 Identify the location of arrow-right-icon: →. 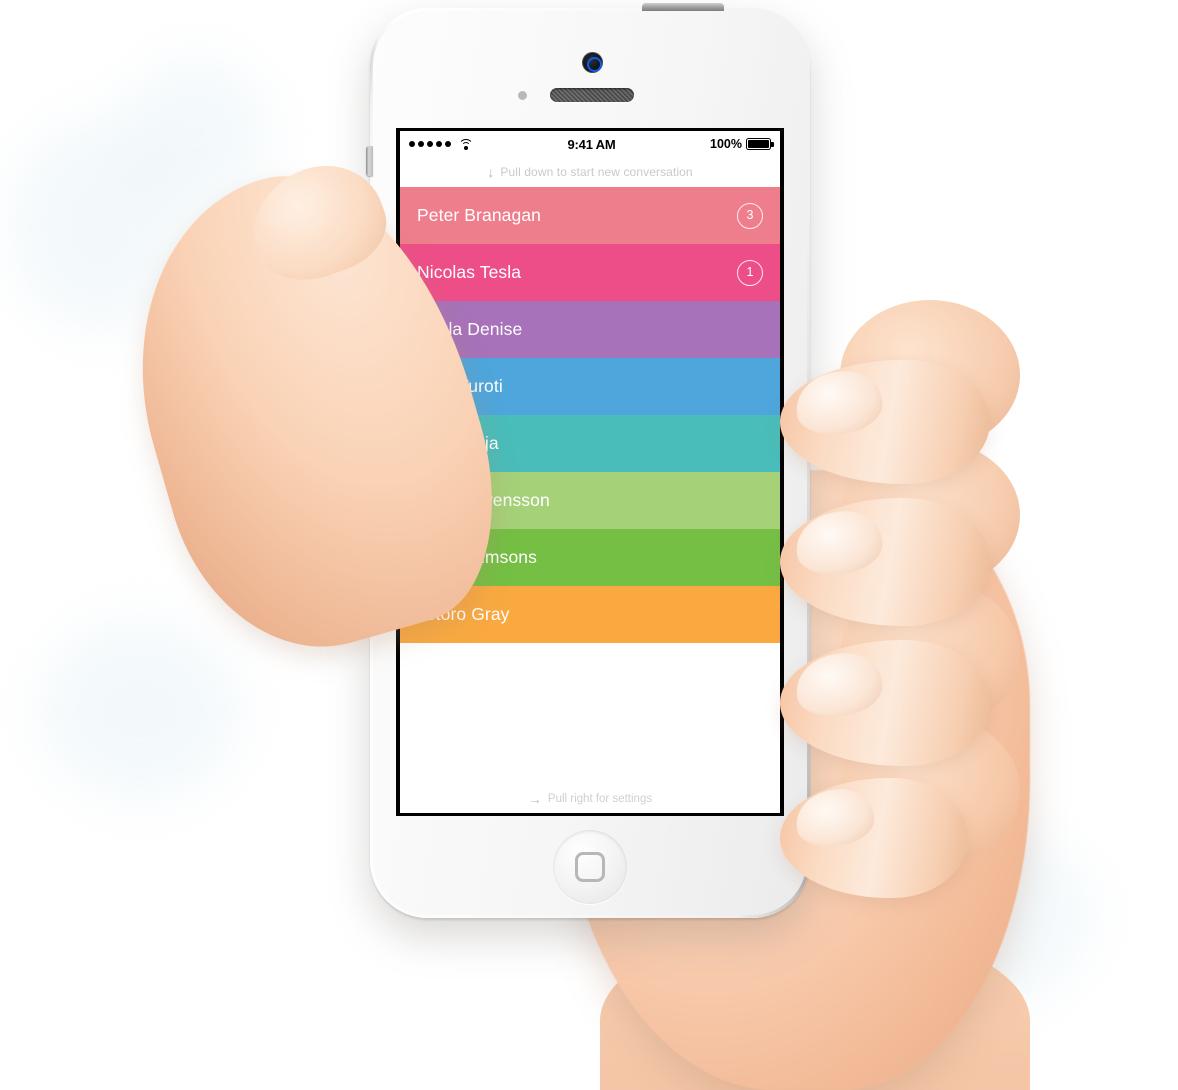
(534, 799).